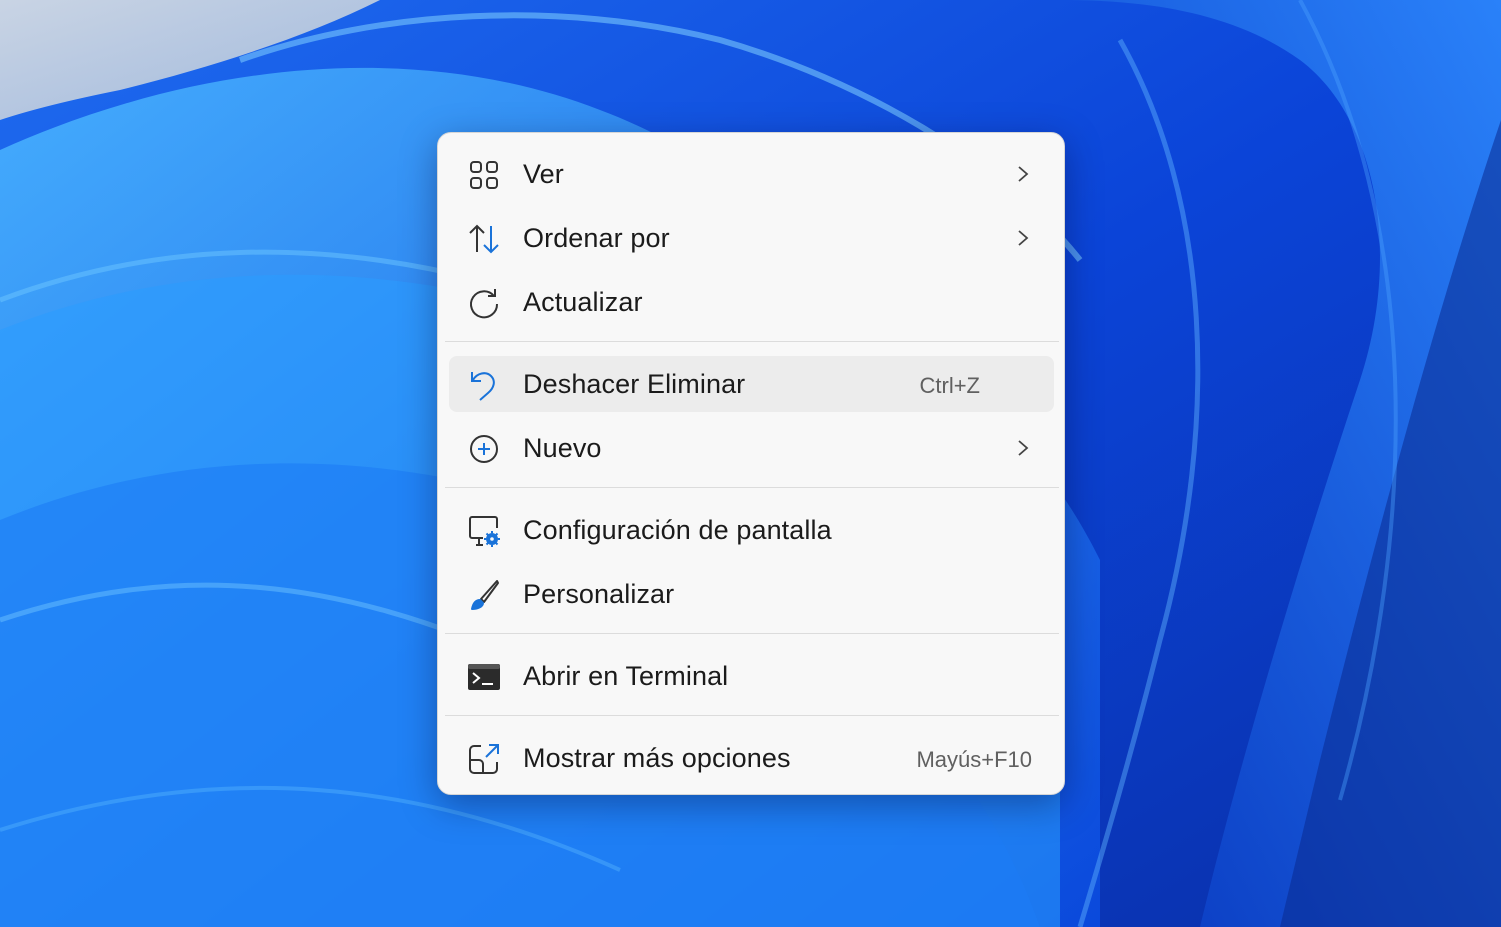 This screenshot has height=927, width=1501. I want to click on menu-item-ordenar-por: Ordenar por, so click(751, 238).